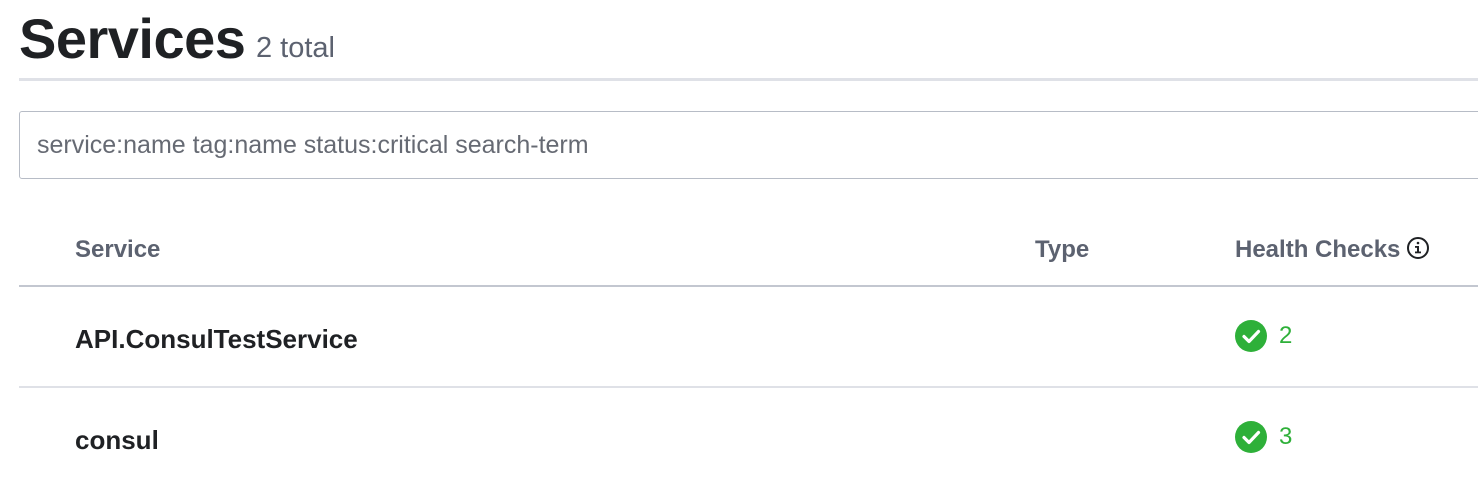 This screenshot has width=1478, height=480. I want to click on column-header-service: Service, so click(118, 249).